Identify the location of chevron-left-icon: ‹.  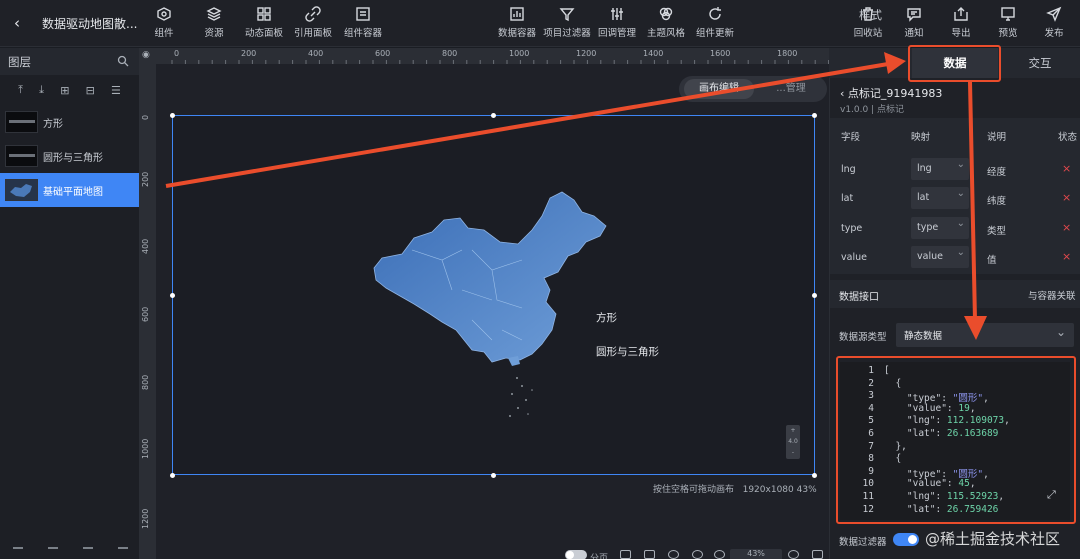
(842, 93).